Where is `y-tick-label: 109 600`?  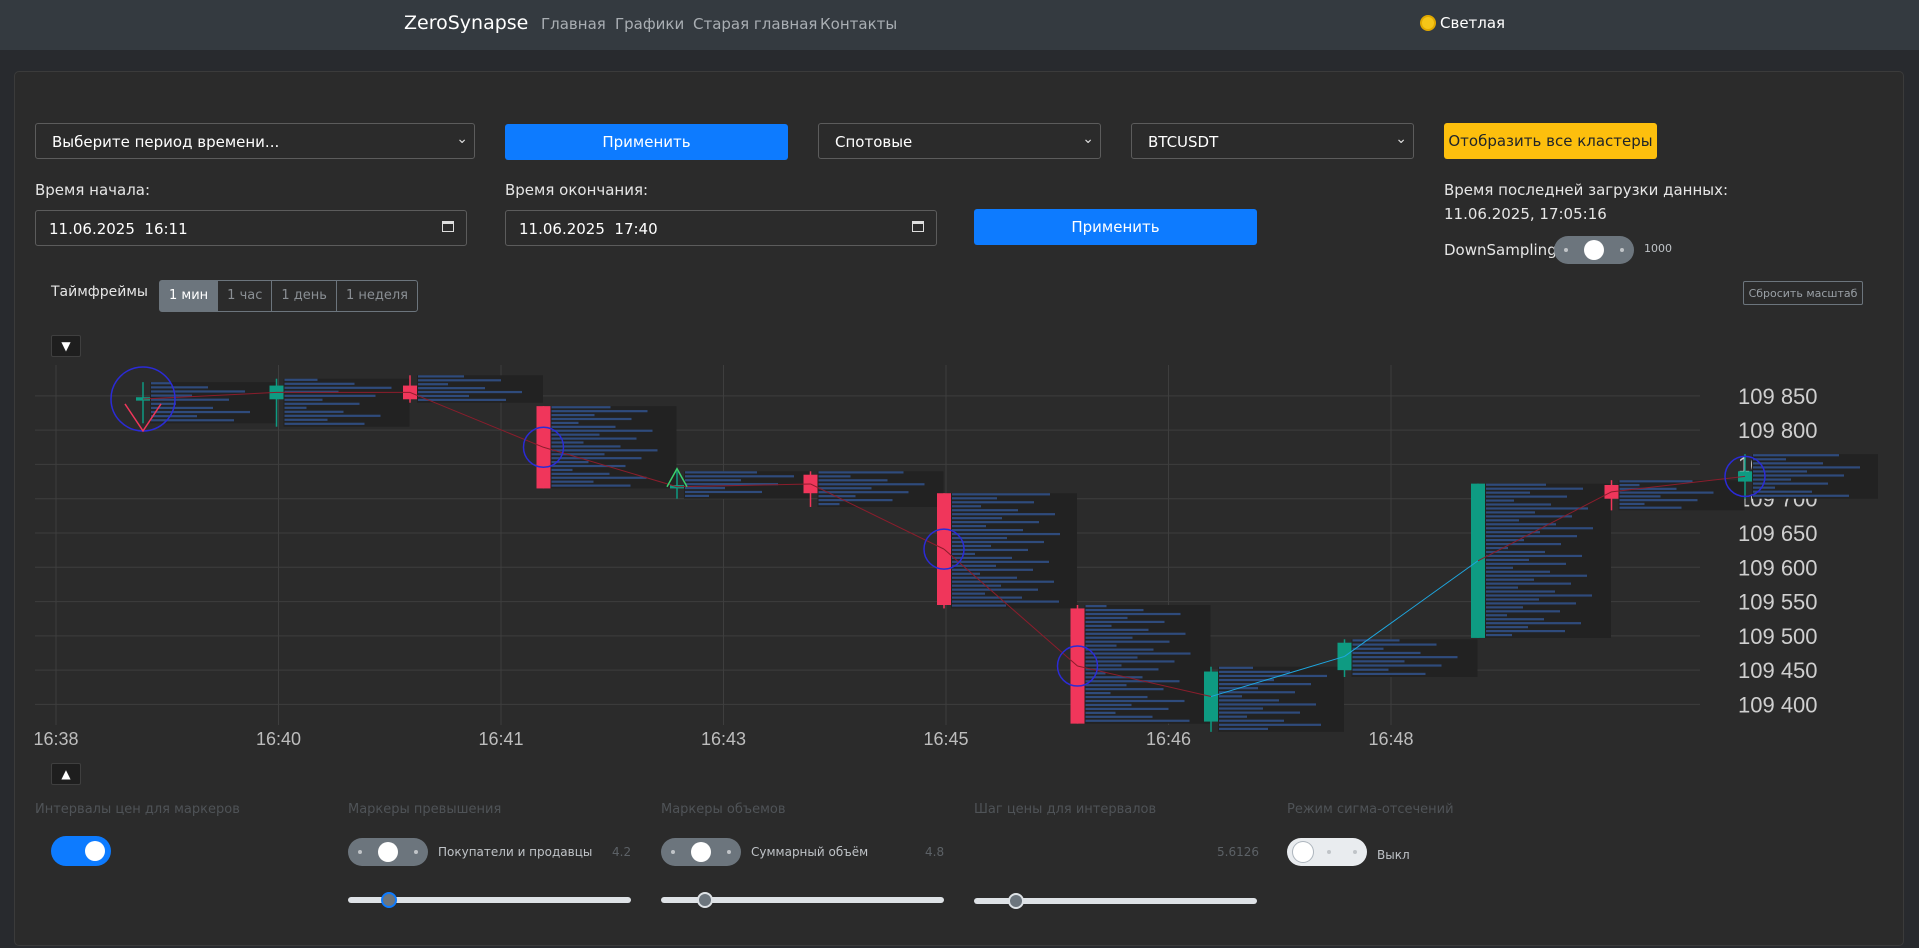 y-tick-label: 109 600 is located at coordinates (1778, 567).